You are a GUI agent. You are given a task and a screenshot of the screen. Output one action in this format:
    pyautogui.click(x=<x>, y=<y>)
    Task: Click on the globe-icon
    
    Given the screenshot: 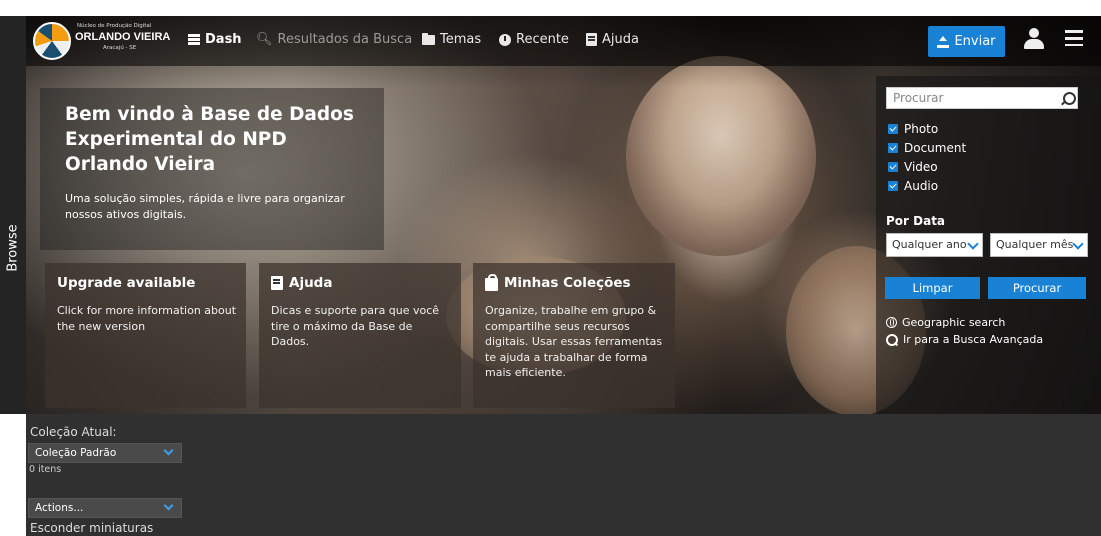 What is the action you would take?
    pyautogui.click(x=891, y=322)
    